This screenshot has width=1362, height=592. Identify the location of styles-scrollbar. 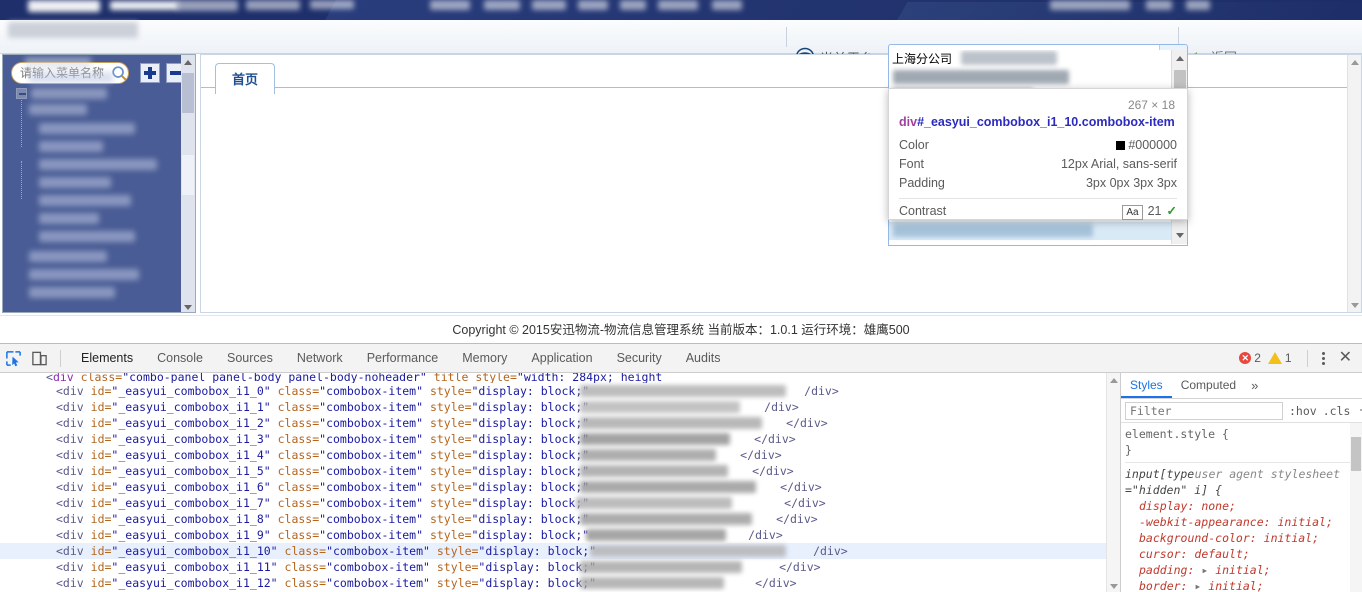
(1356, 507).